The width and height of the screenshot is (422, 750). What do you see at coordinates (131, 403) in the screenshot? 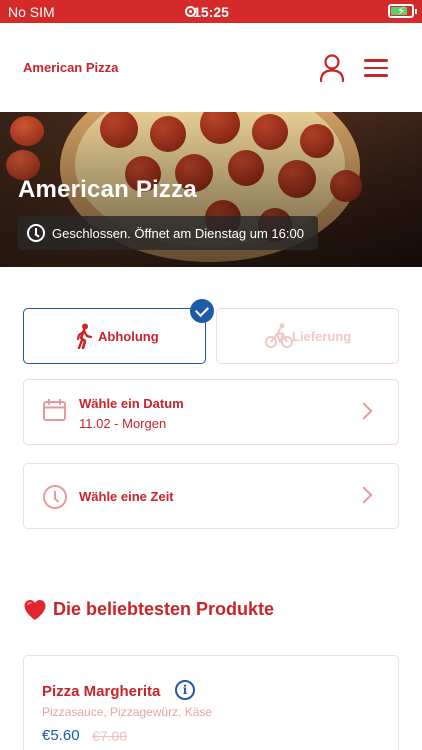
I see `date-picker-title: Wähle ein Datum` at bounding box center [131, 403].